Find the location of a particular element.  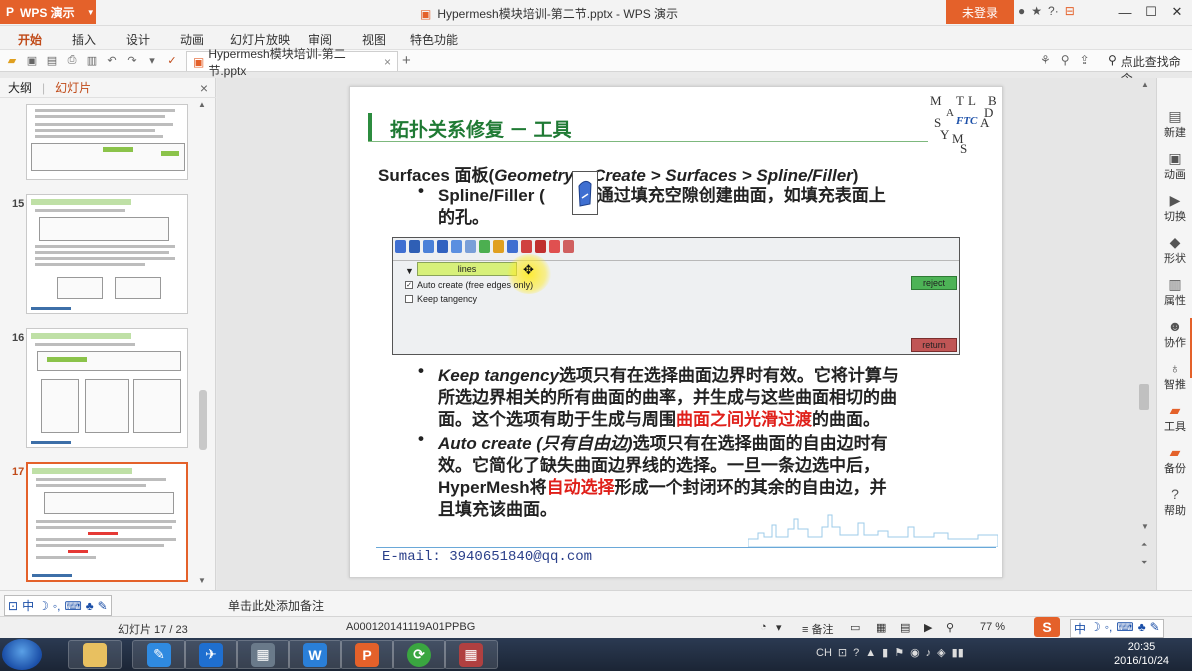

return-button: return is located at coordinates (934, 345).